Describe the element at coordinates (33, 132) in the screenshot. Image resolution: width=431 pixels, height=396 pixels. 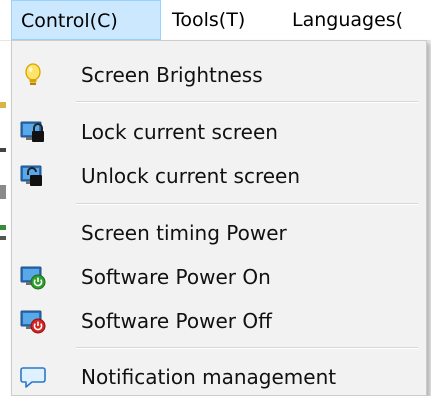
I see `lock-screen-icon` at that location.